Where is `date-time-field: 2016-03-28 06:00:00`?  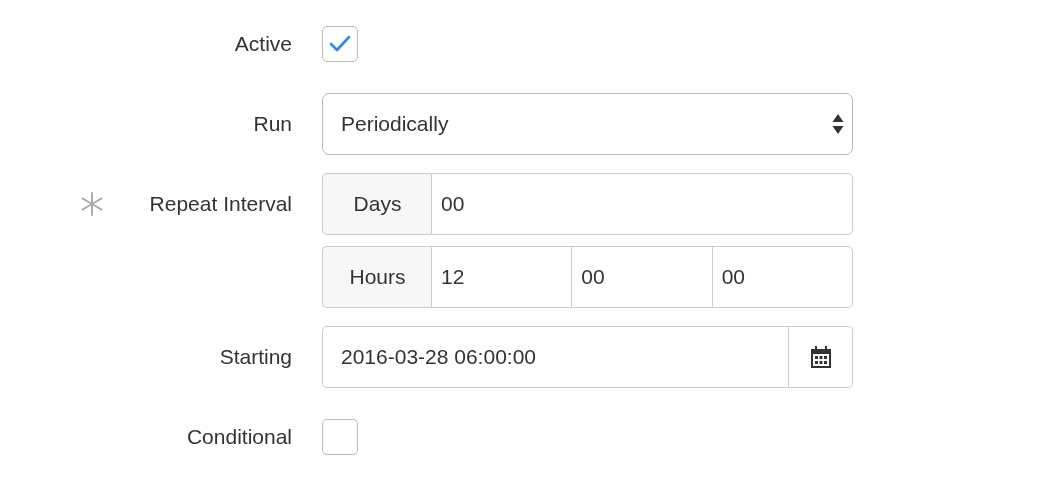 date-time-field: 2016-03-28 06:00:00 is located at coordinates (555, 357).